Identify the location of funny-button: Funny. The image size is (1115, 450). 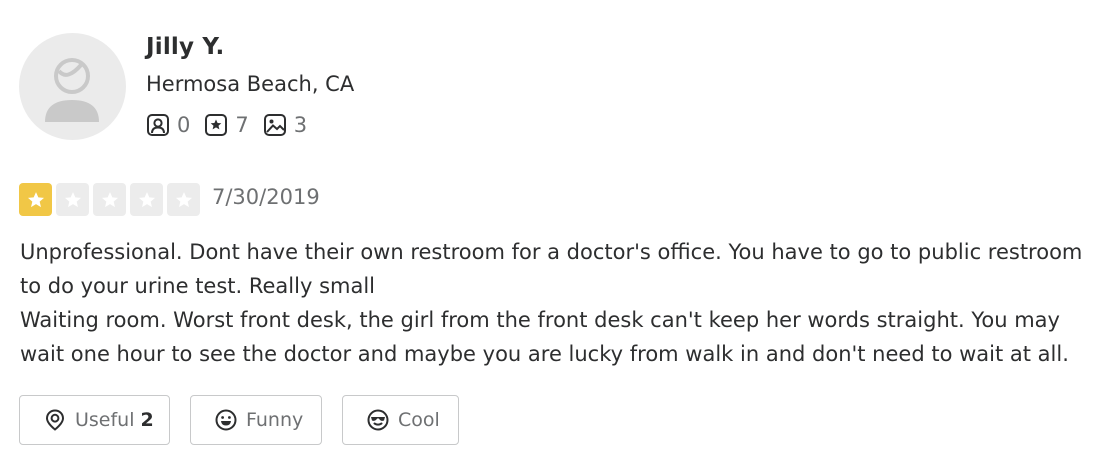
(256, 420).